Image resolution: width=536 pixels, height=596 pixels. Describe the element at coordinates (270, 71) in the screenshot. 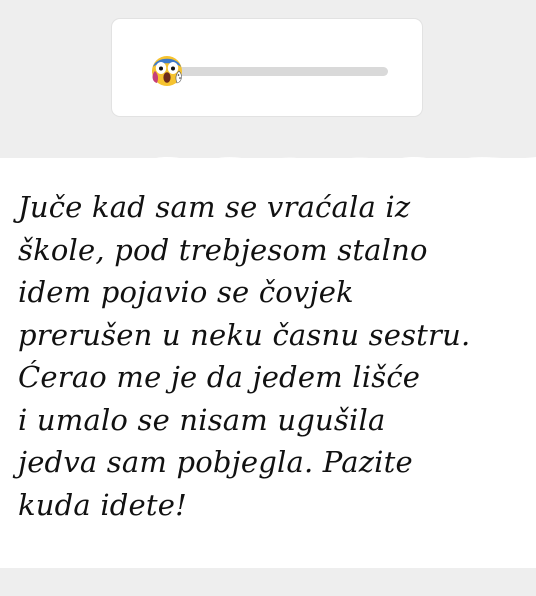

I see `slider-track` at that location.